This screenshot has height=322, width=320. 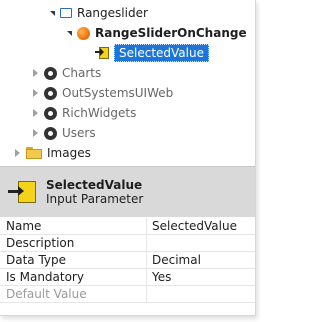 What do you see at coordinates (99, 113) in the screenshot?
I see `tree-item-label: RichWidgets` at bounding box center [99, 113].